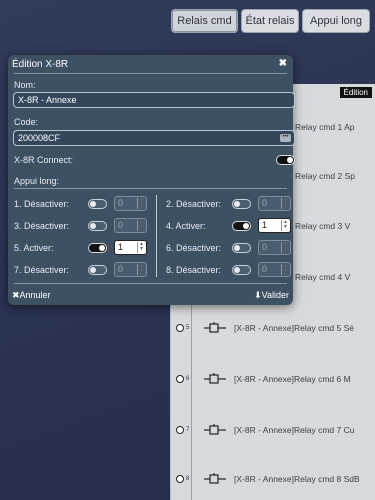 This screenshot has width=375, height=500. I want to click on row-number: 7, so click(188, 430).